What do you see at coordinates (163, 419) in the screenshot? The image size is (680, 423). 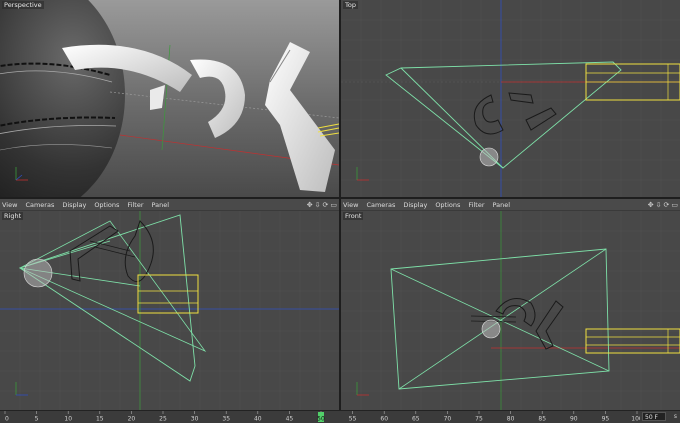 I see `timeline-tick-label: 25` at bounding box center [163, 419].